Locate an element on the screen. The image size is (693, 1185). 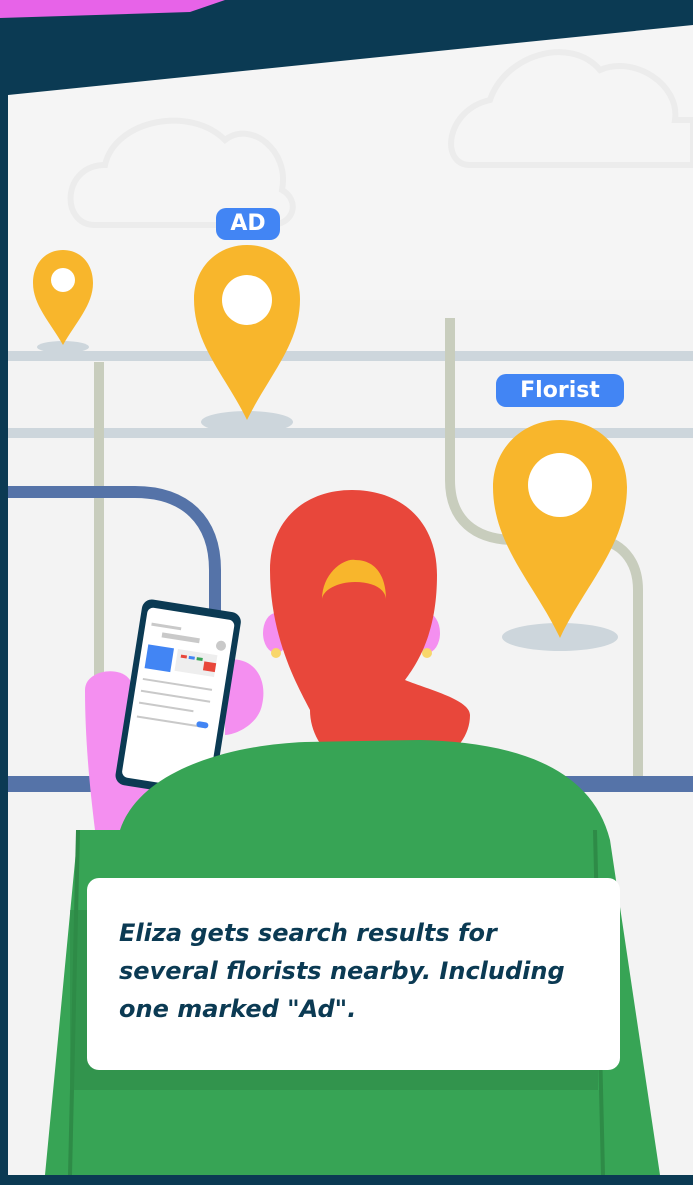
road-top is located at coordinates (350, 356).